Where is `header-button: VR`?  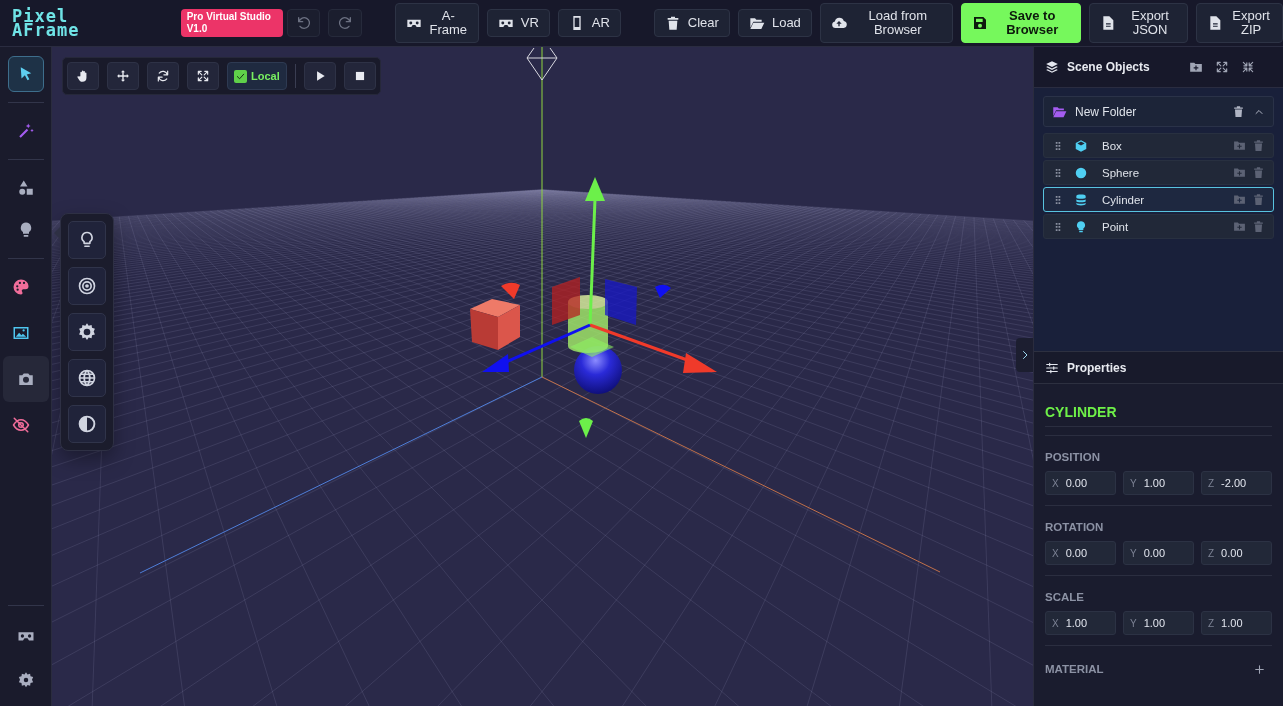
header-button: VR is located at coordinates (518, 23).